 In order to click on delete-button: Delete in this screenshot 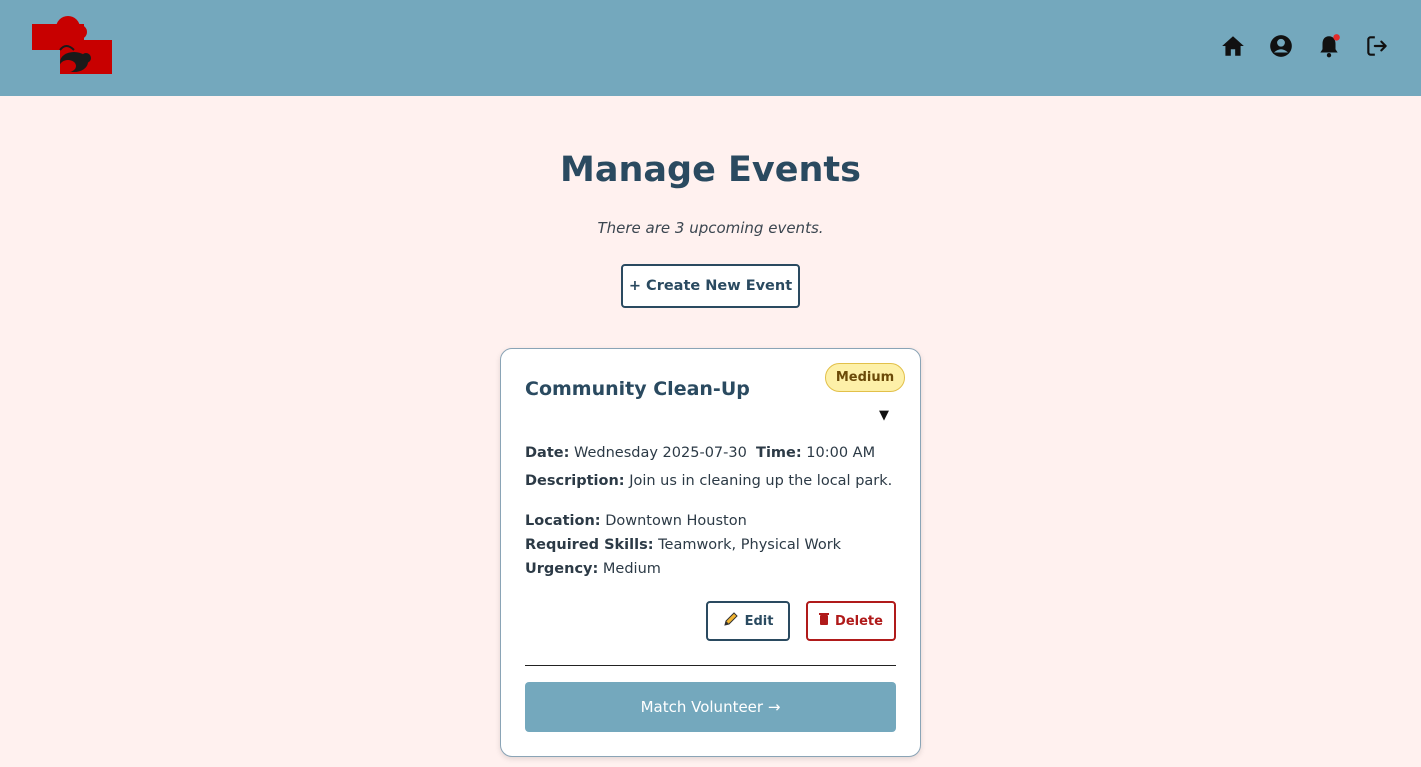, I will do `click(851, 621)`.